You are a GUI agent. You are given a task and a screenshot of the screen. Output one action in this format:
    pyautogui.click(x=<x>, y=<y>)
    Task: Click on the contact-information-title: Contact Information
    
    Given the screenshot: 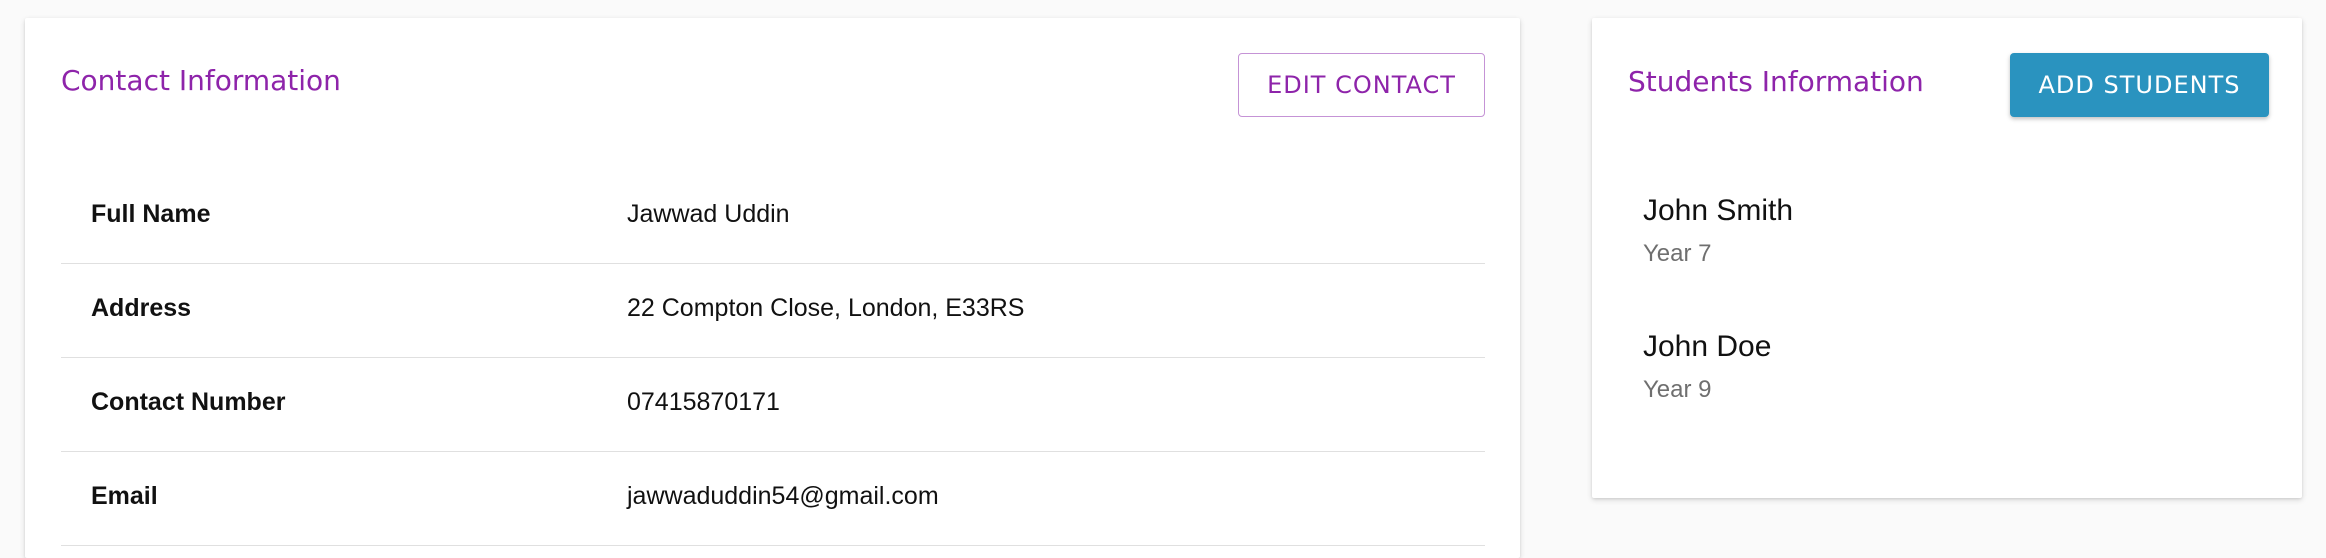 What is the action you would take?
    pyautogui.click(x=201, y=80)
    